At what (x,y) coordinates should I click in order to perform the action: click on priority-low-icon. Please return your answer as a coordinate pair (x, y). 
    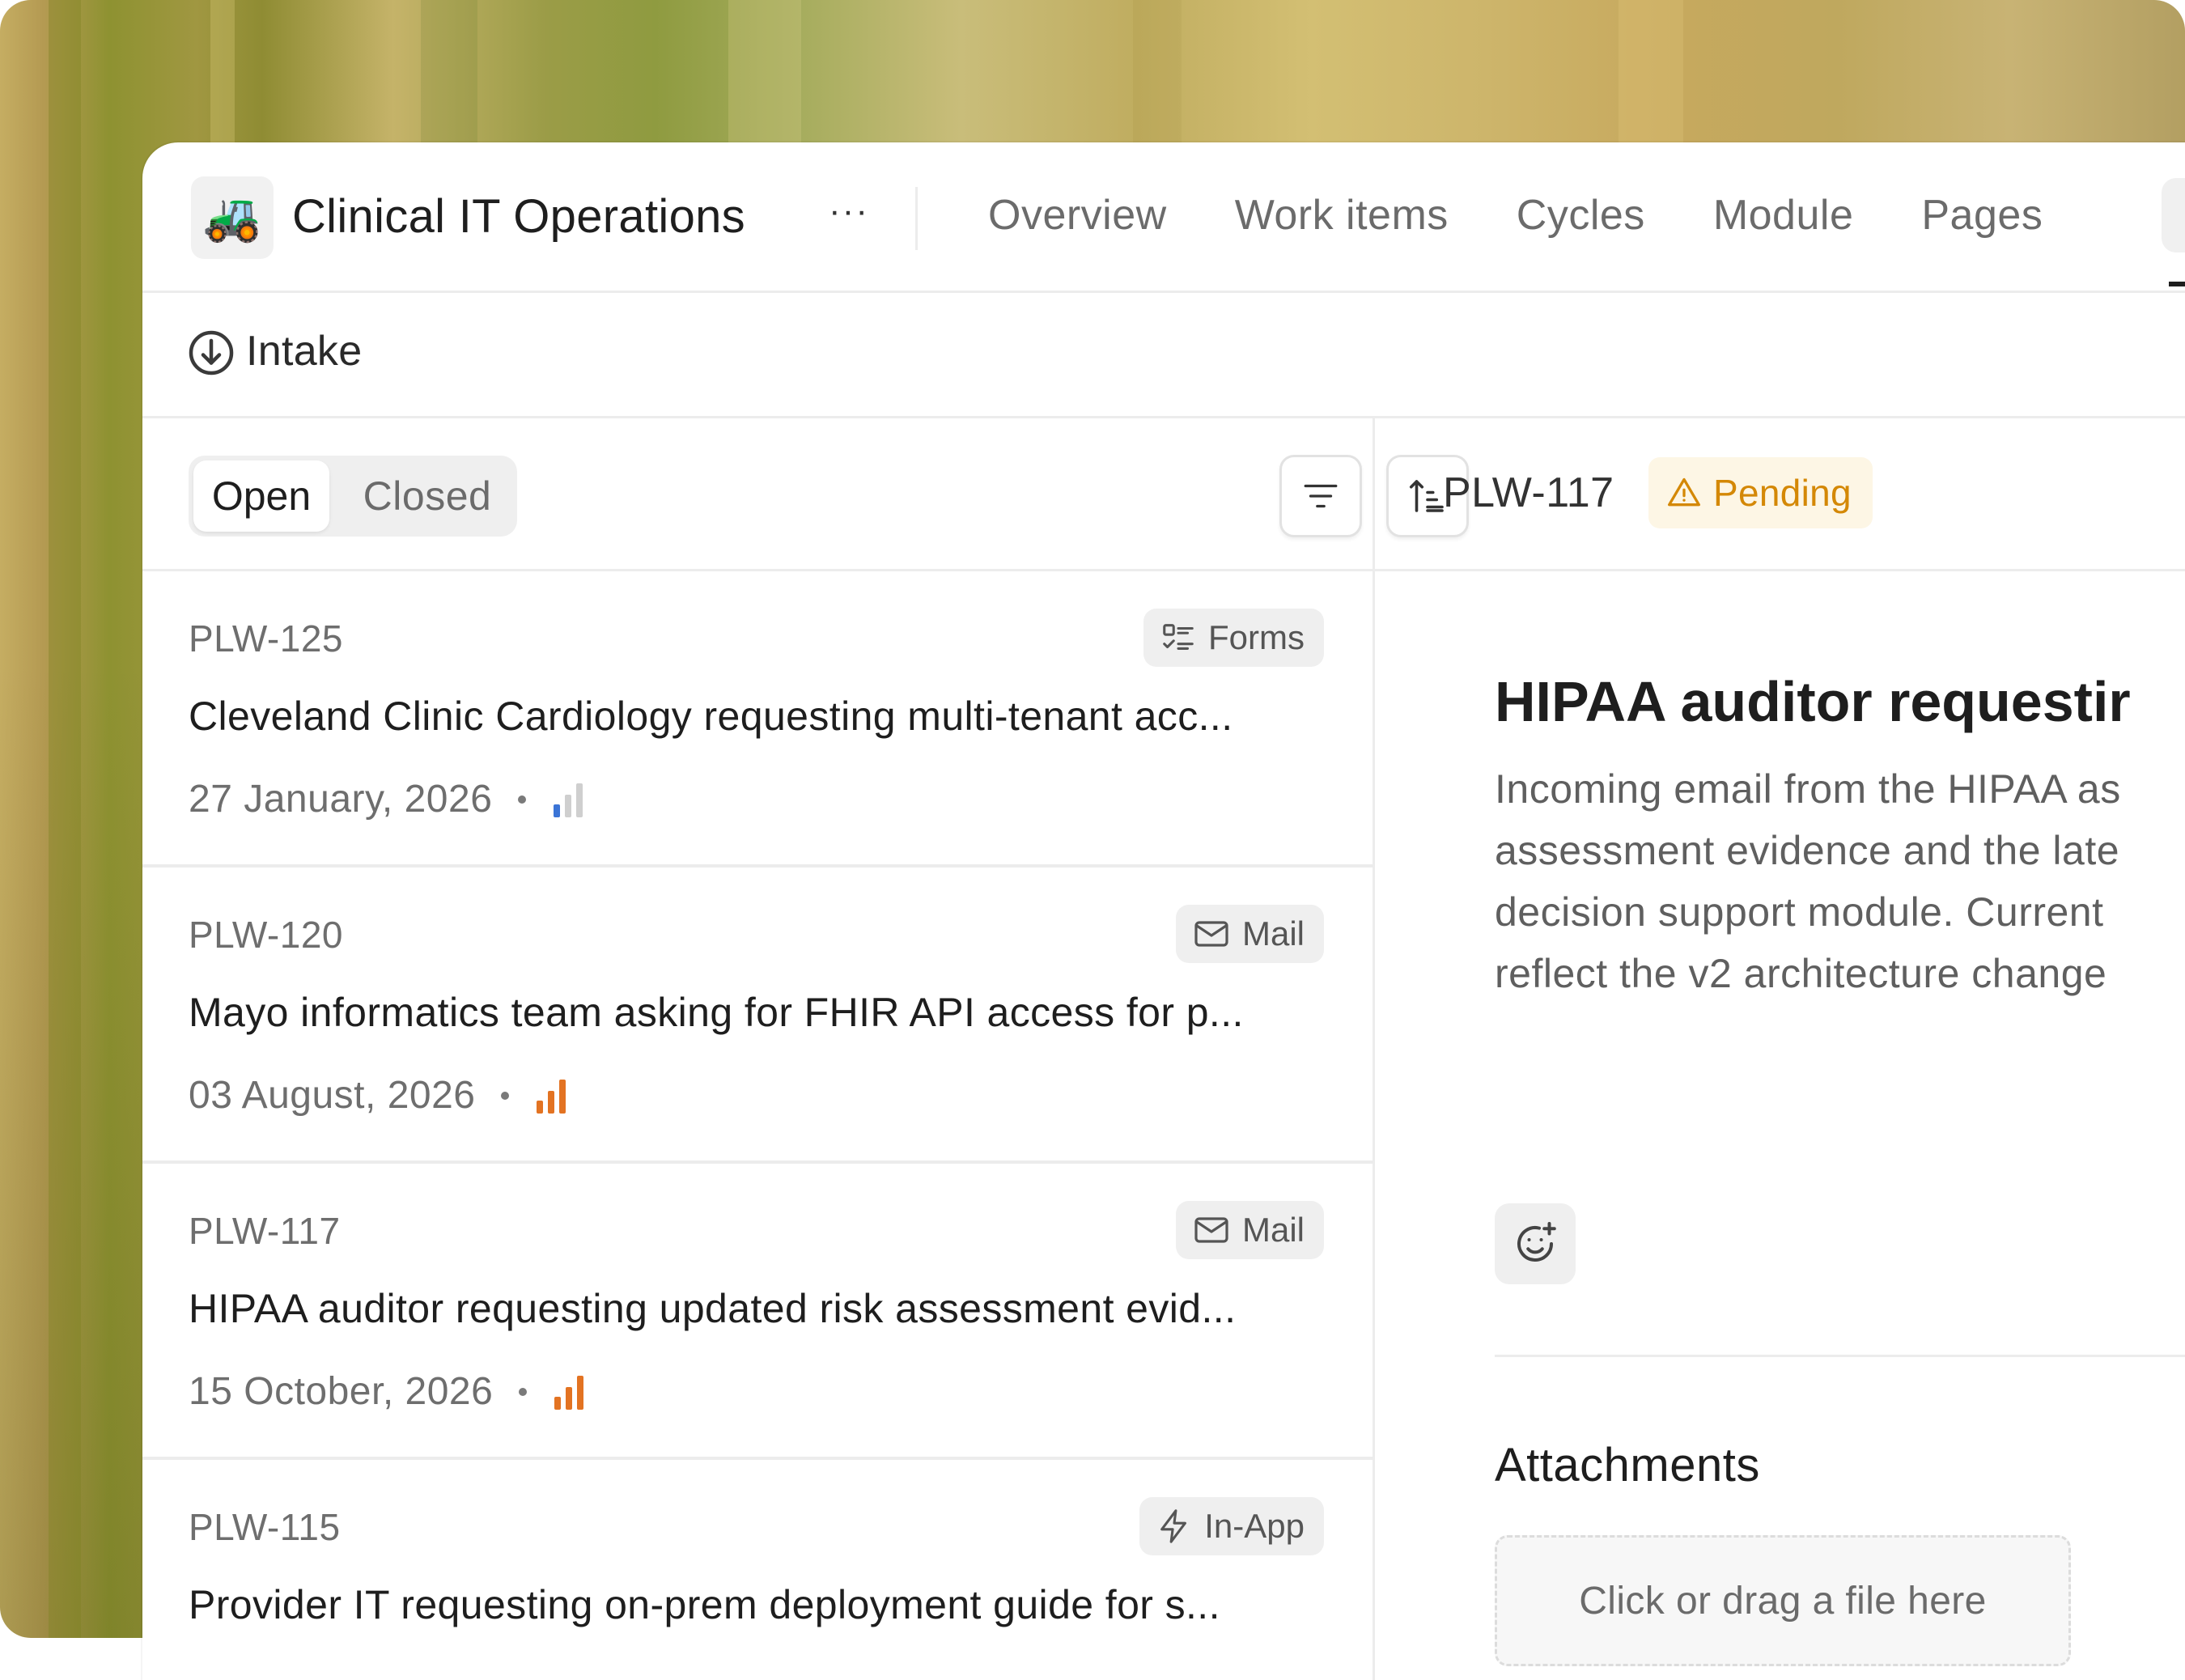
    Looking at the image, I should click on (568, 800).